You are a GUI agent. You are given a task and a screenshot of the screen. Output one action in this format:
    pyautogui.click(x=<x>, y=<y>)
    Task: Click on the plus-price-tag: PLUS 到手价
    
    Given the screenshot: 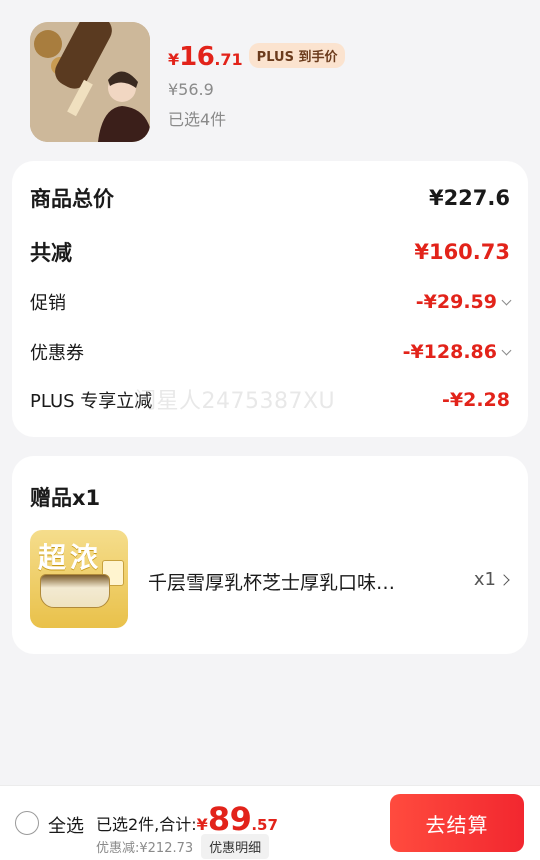 What is the action you would take?
    pyautogui.click(x=297, y=55)
    